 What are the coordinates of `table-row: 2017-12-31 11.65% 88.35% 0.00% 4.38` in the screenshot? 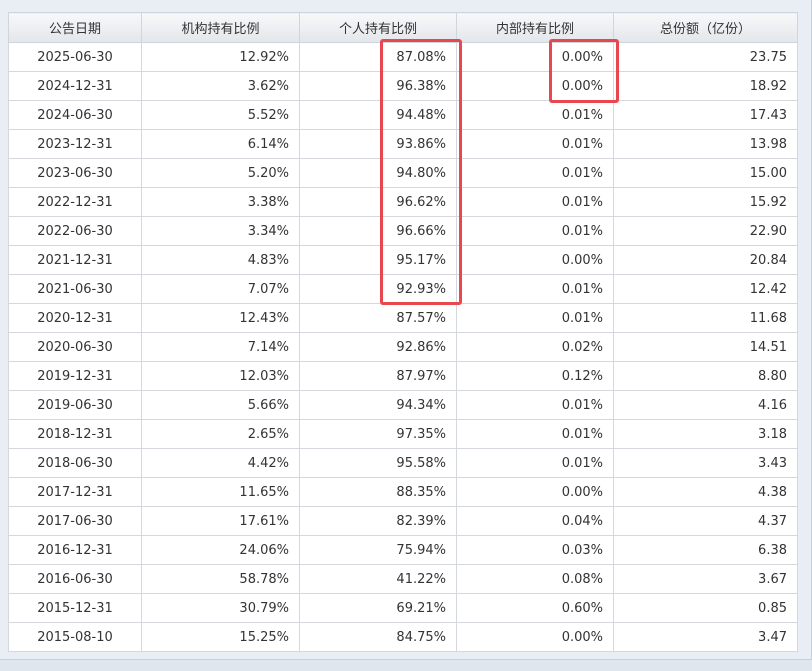 It's located at (403, 492).